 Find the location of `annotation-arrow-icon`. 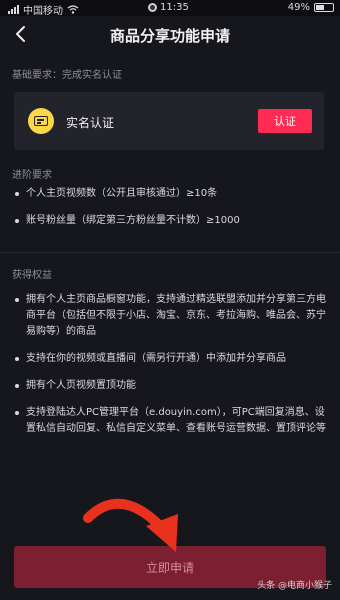

annotation-arrow-icon is located at coordinates (130, 525).